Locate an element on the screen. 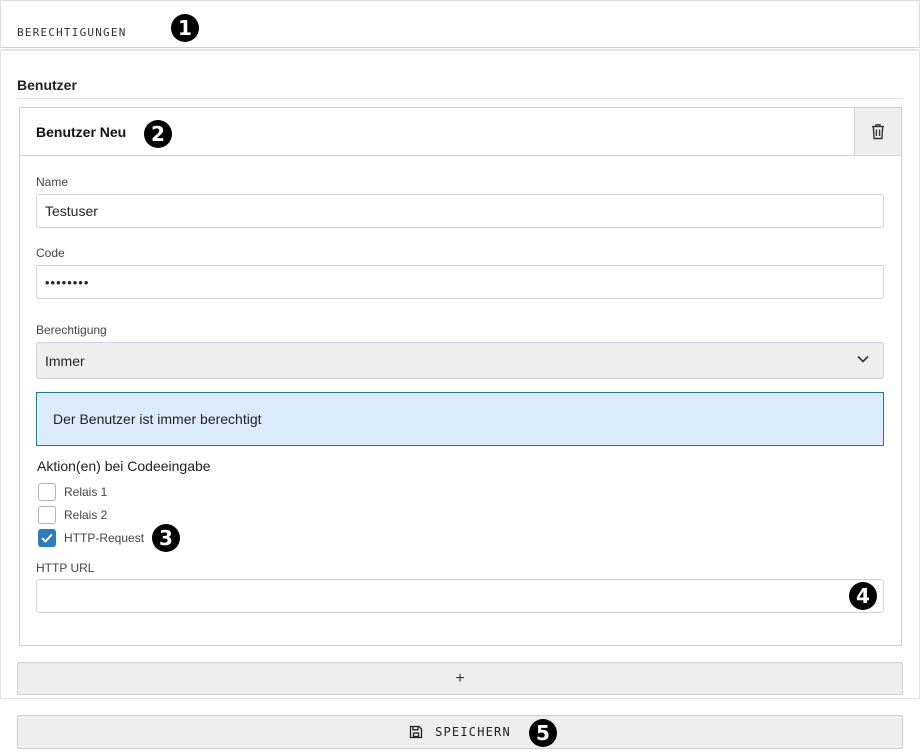 Image resolution: width=920 pixels, height=756 pixels. http-url-label: HTTP URL is located at coordinates (65, 568).